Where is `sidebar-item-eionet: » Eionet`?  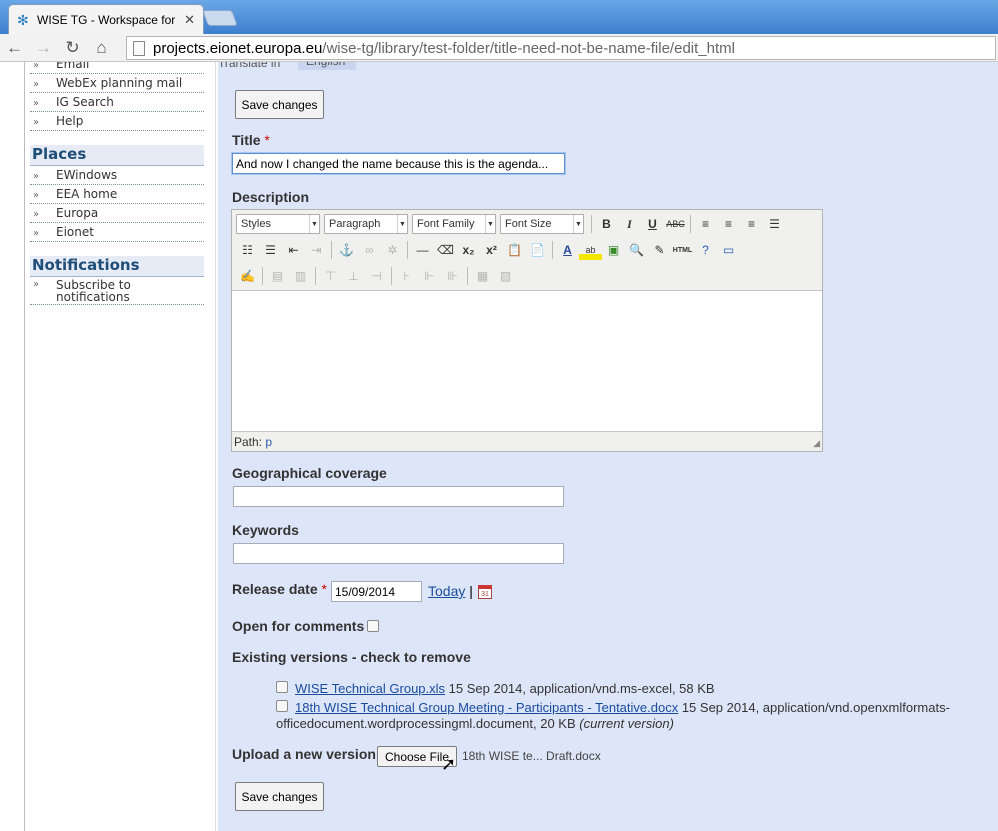
sidebar-item-eionet: » Eionet is located at coordinates (117, 232).